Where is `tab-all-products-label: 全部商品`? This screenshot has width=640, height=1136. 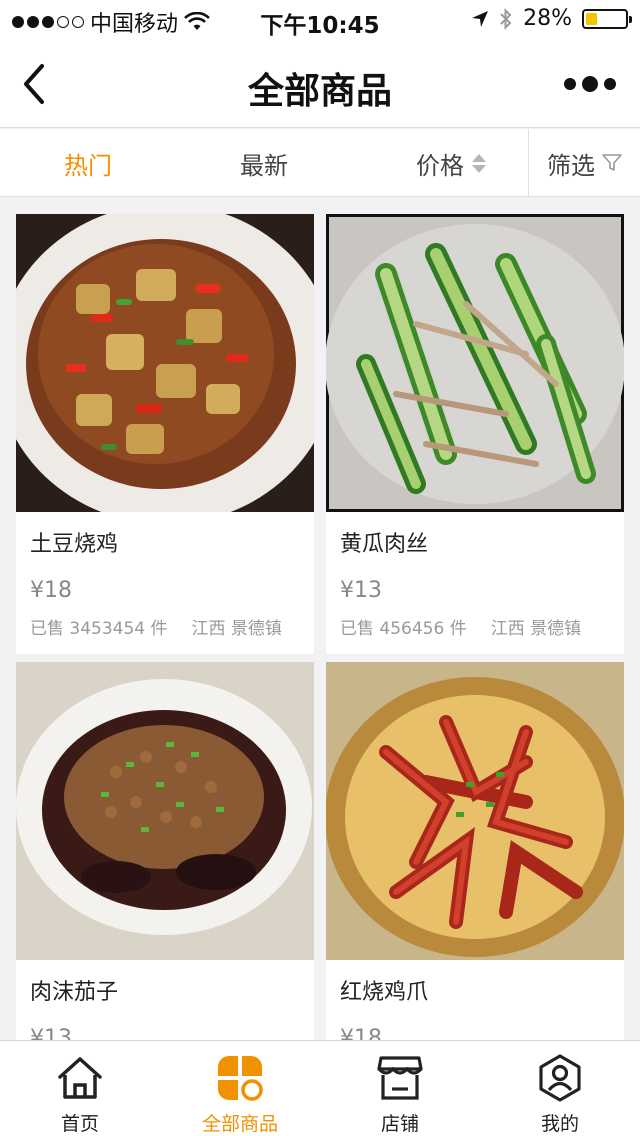
tab-all-products-label: 全部商品 is located at coordinates (239, 1124).